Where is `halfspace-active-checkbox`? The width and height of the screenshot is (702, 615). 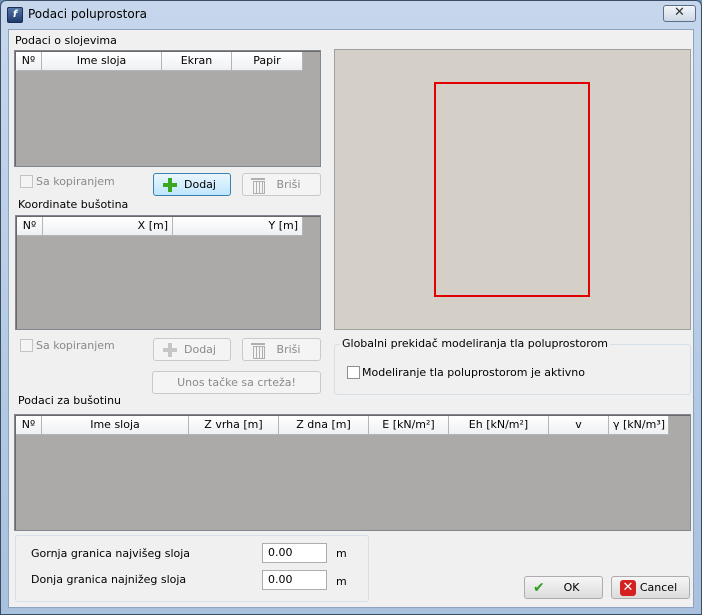 halfspace-active-checkbox is located at coordinates (353, 372).